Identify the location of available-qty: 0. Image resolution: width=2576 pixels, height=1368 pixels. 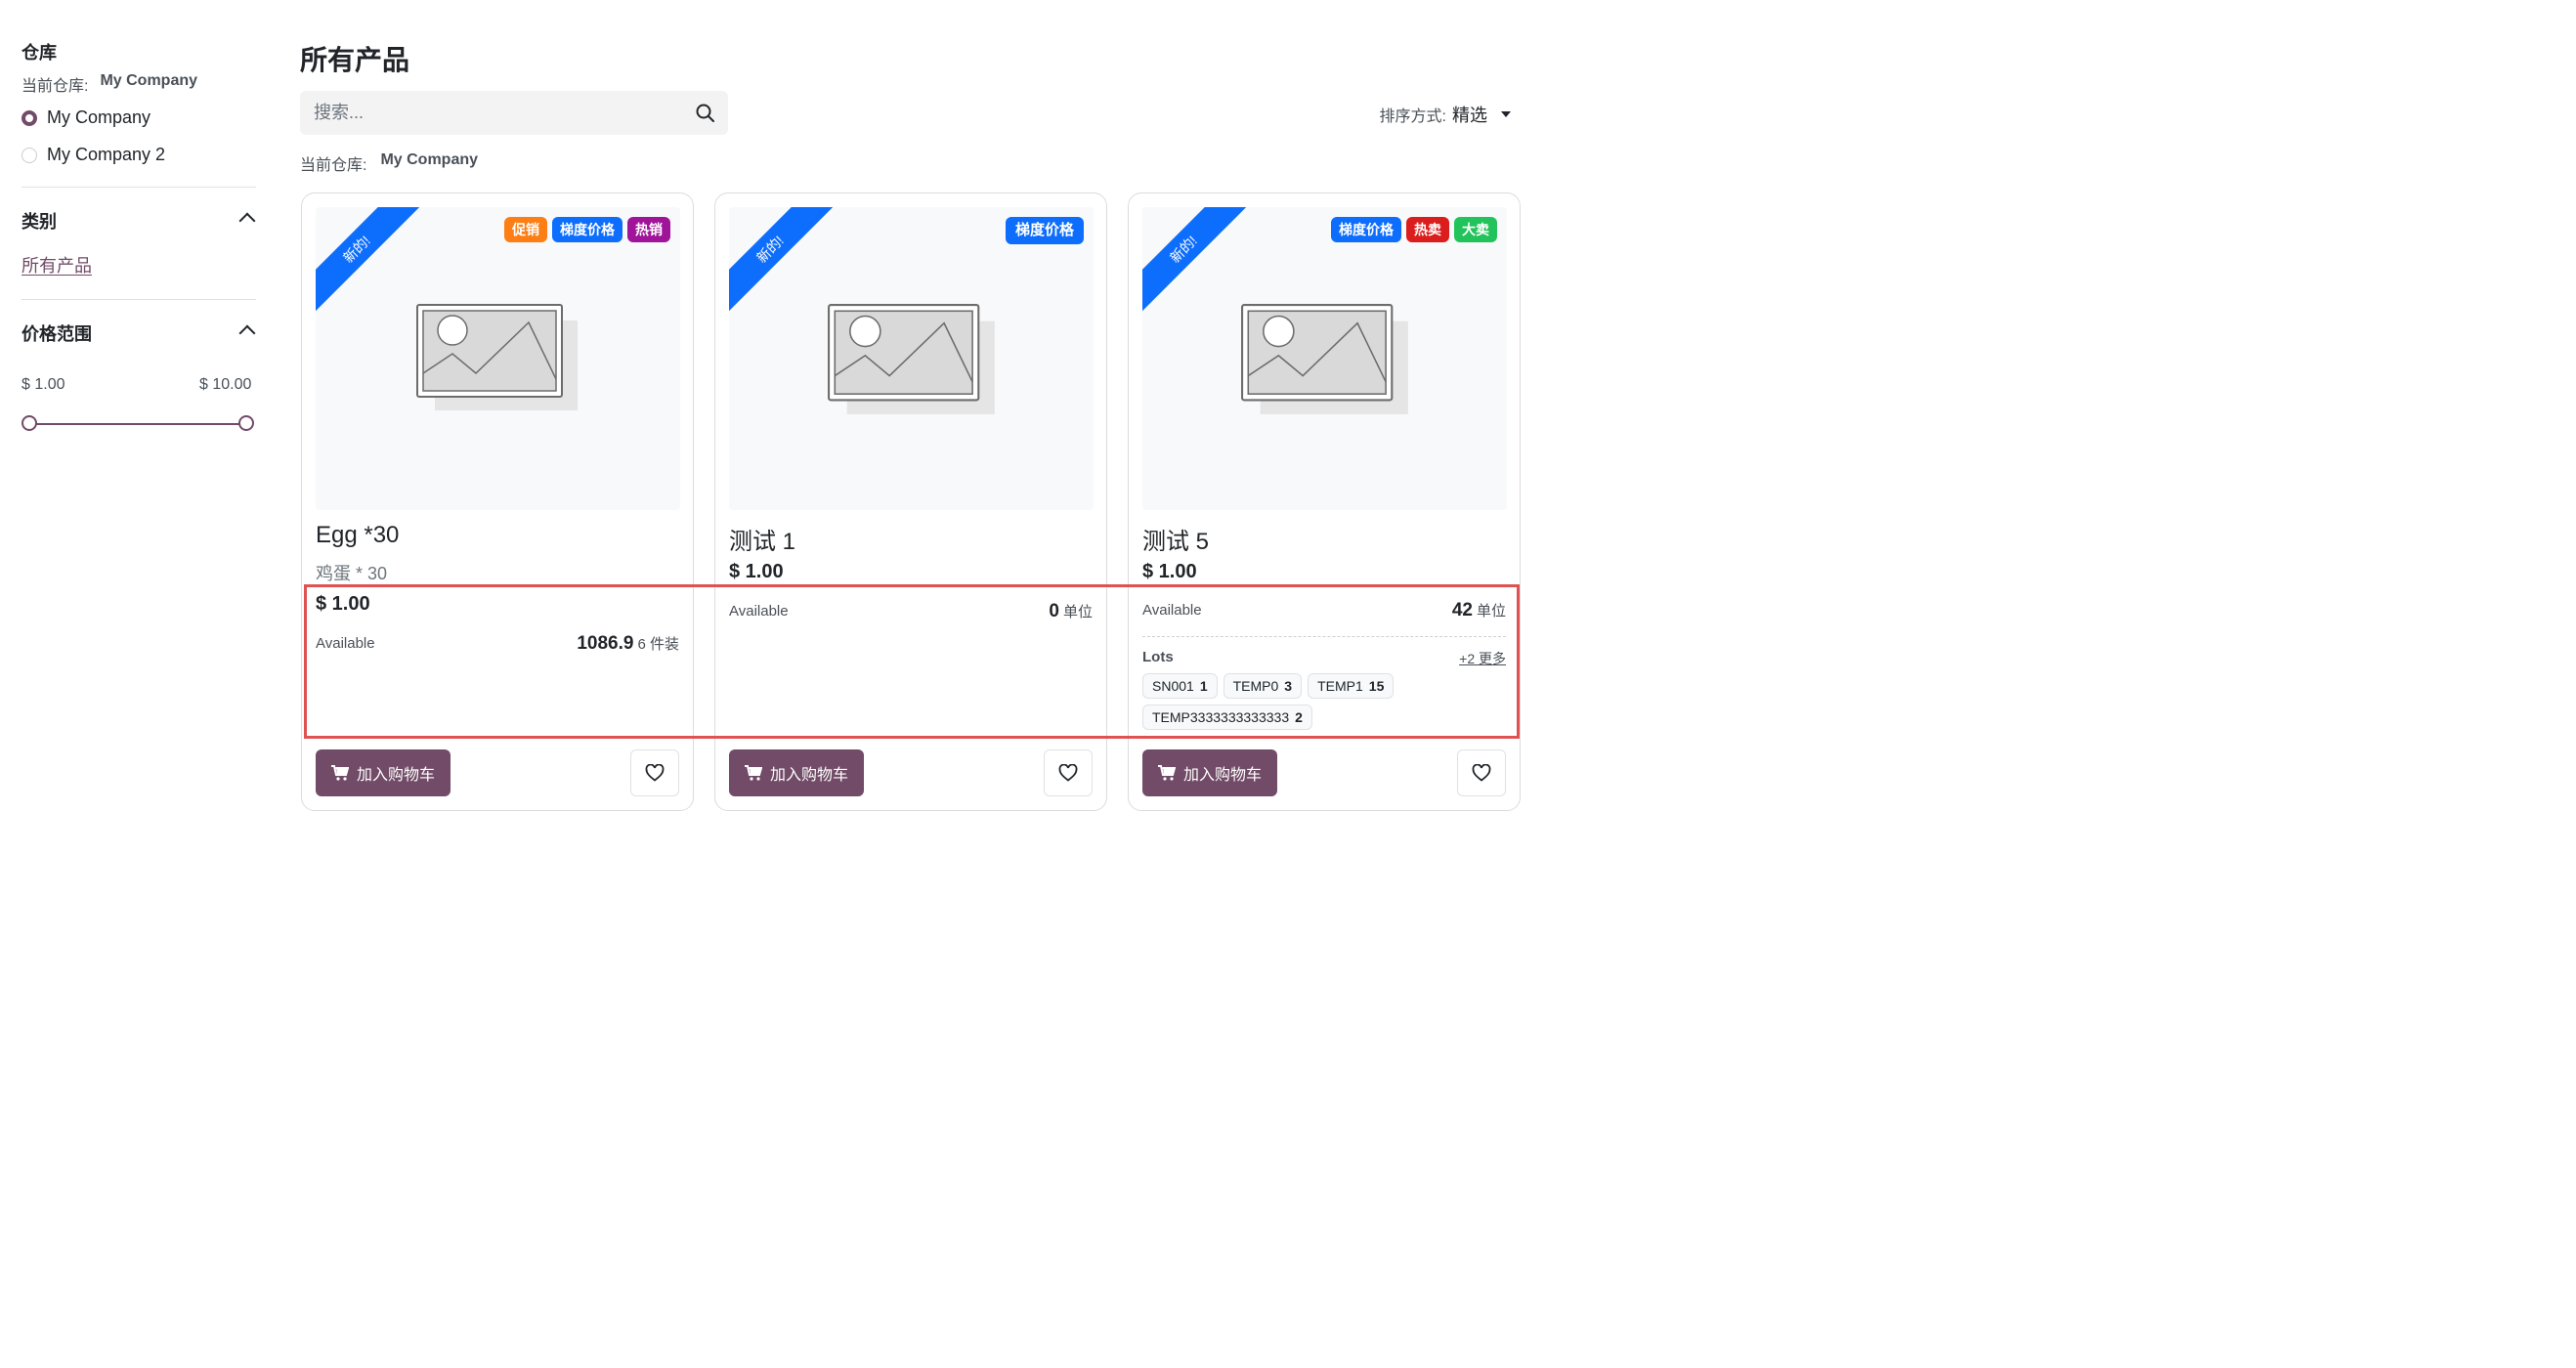
(1054, 611).